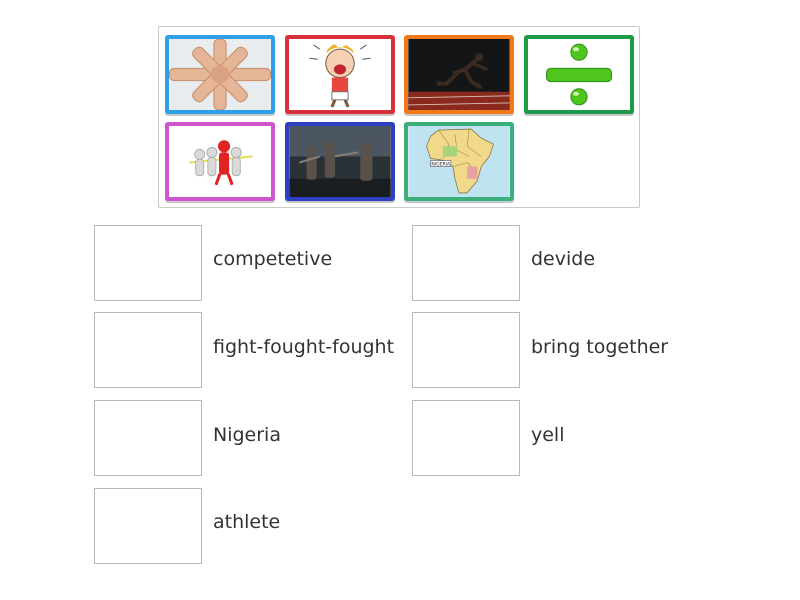 Image resolution: width=800 pixels, height=600 pixels. I want to click on race-leader-figures-icon, so click(220, 161).